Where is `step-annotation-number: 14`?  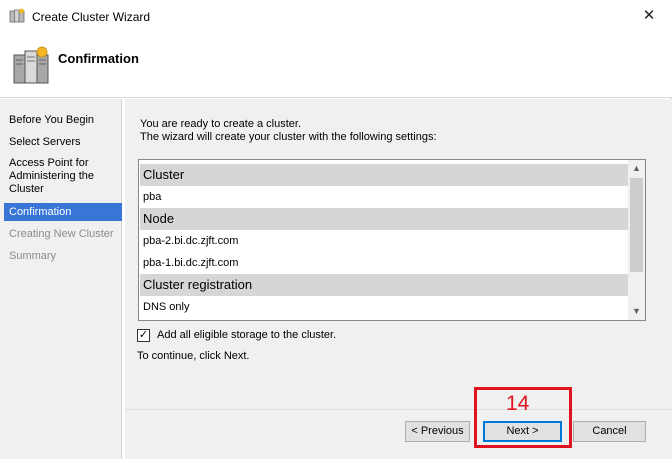 step-annotation-number: 14 is located at coordinates (518, 403).